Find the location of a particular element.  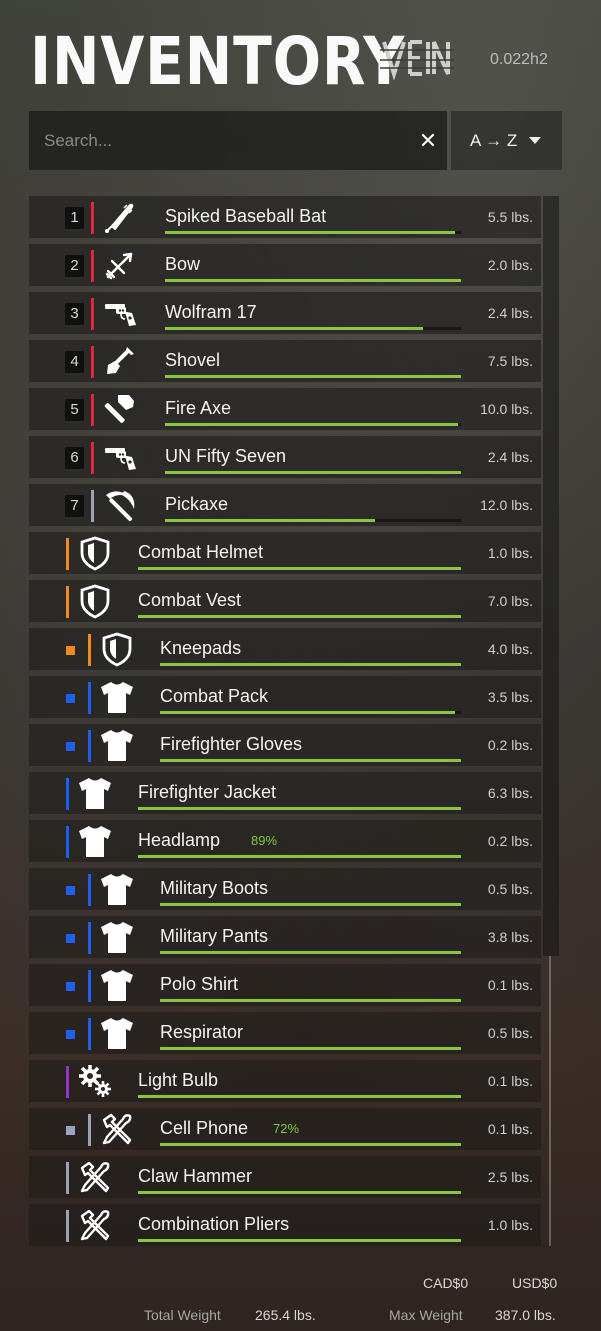

inventory-item-row: Cell Phone 72% 0.1 lbs. is located at coordinates (285, 1129).